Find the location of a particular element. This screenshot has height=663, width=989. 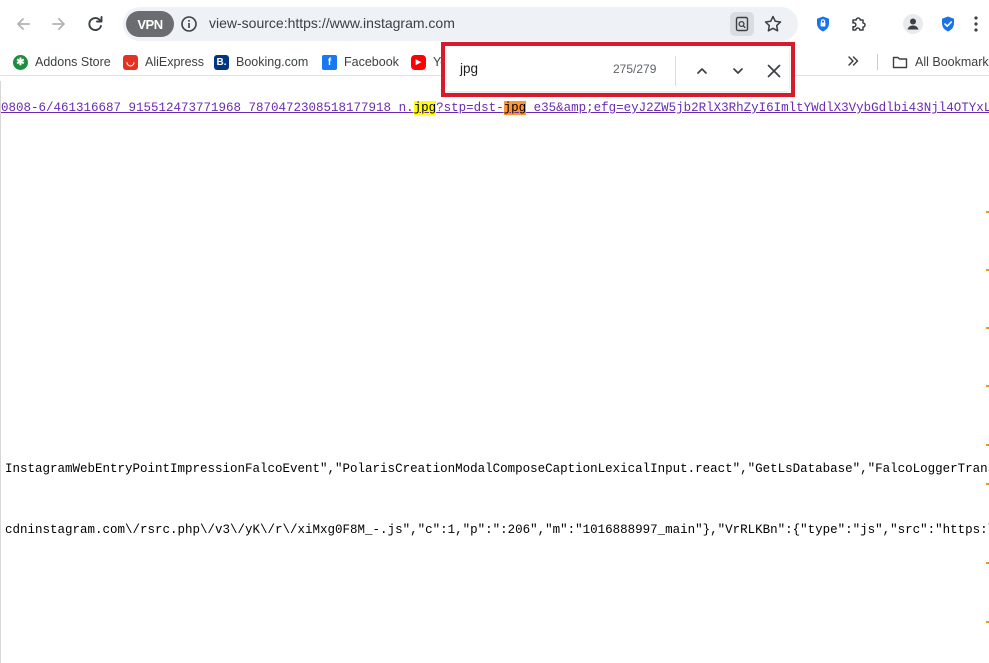

chevron-down-icon is located at coordinates (738, 71).